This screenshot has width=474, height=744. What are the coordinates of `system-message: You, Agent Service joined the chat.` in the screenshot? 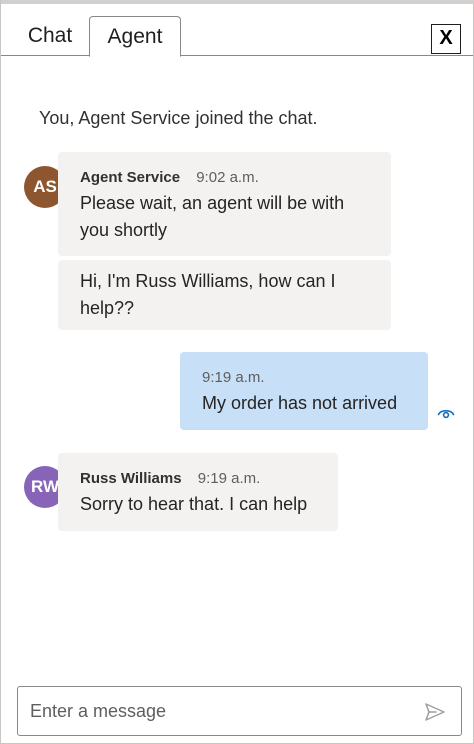 It's located at (178, 118).